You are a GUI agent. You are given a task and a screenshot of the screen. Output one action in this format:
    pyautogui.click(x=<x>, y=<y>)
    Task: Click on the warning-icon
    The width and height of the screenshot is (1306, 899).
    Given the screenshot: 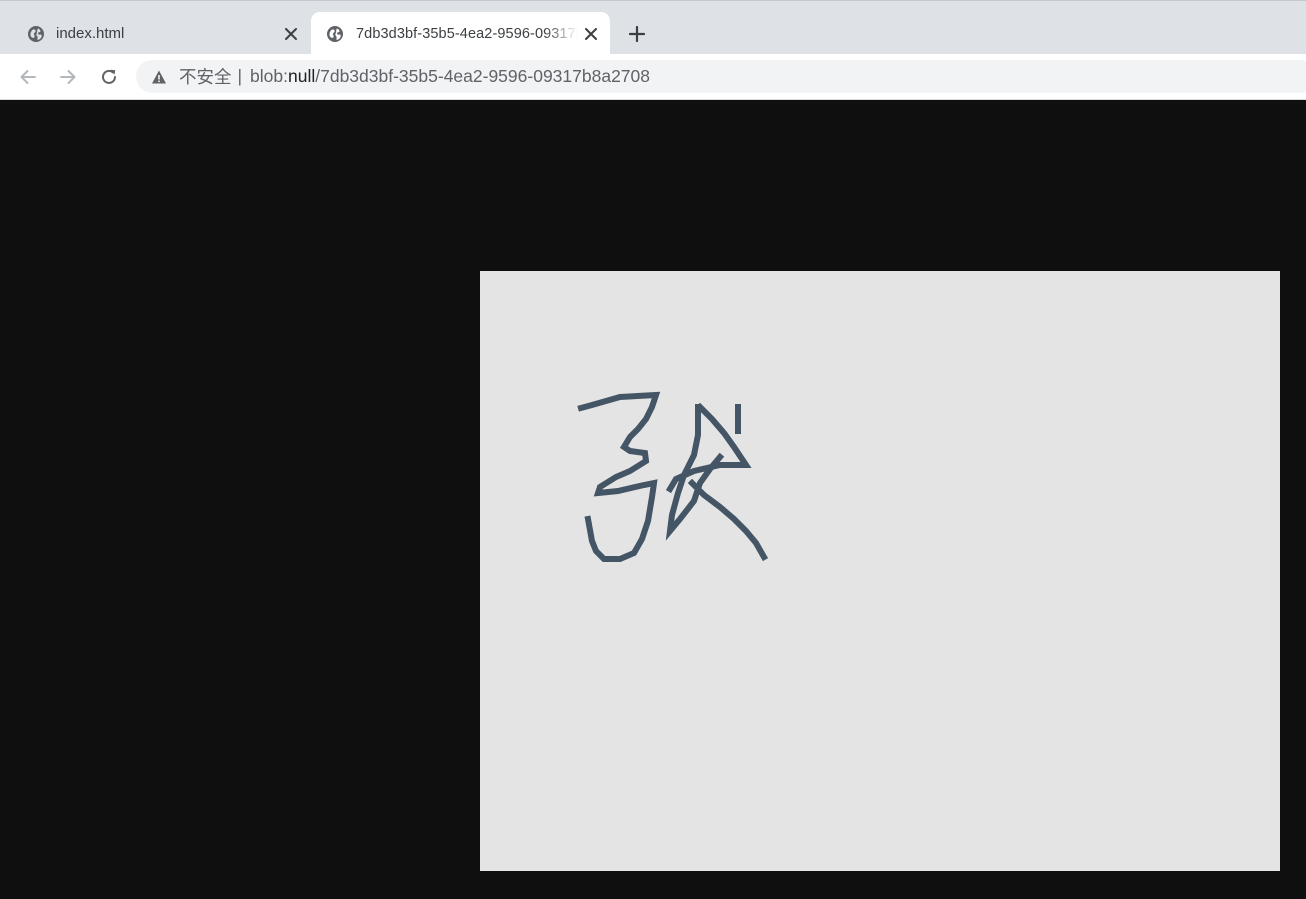 What is the action you would take?
    pyautogui.click(x=159, y=76)
    